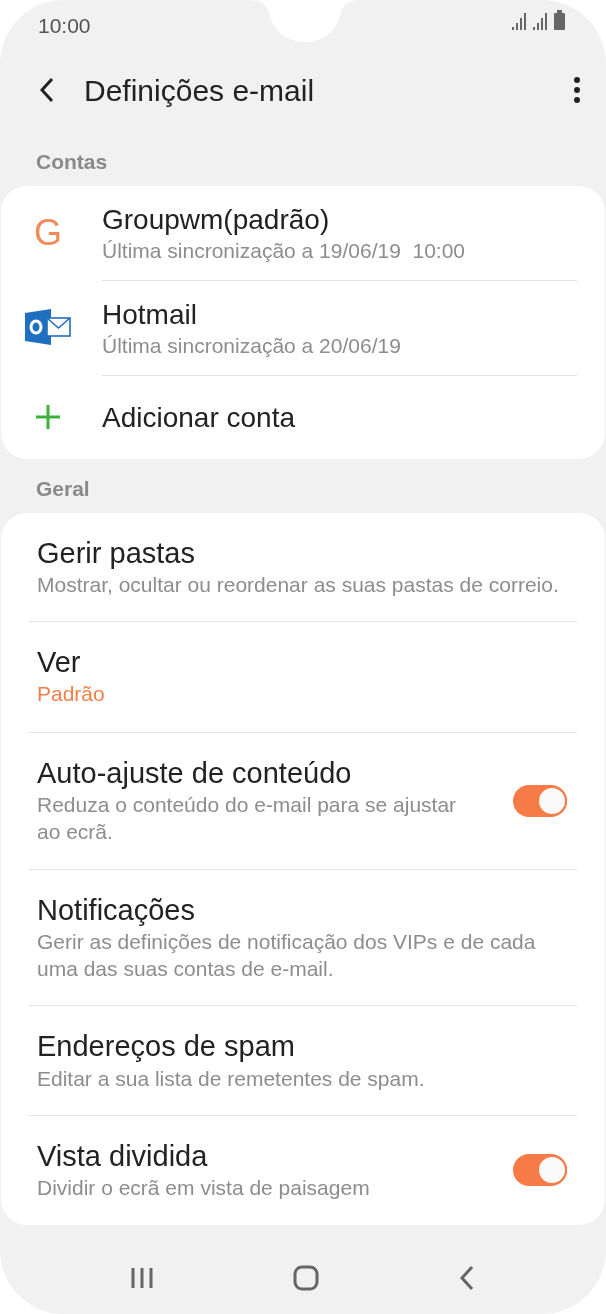 This screenshot has height=1314, width=606. What do you see at coordinates (540, 21) in the screenshot?
I see `status-icons` at bounding box center [540, 21].